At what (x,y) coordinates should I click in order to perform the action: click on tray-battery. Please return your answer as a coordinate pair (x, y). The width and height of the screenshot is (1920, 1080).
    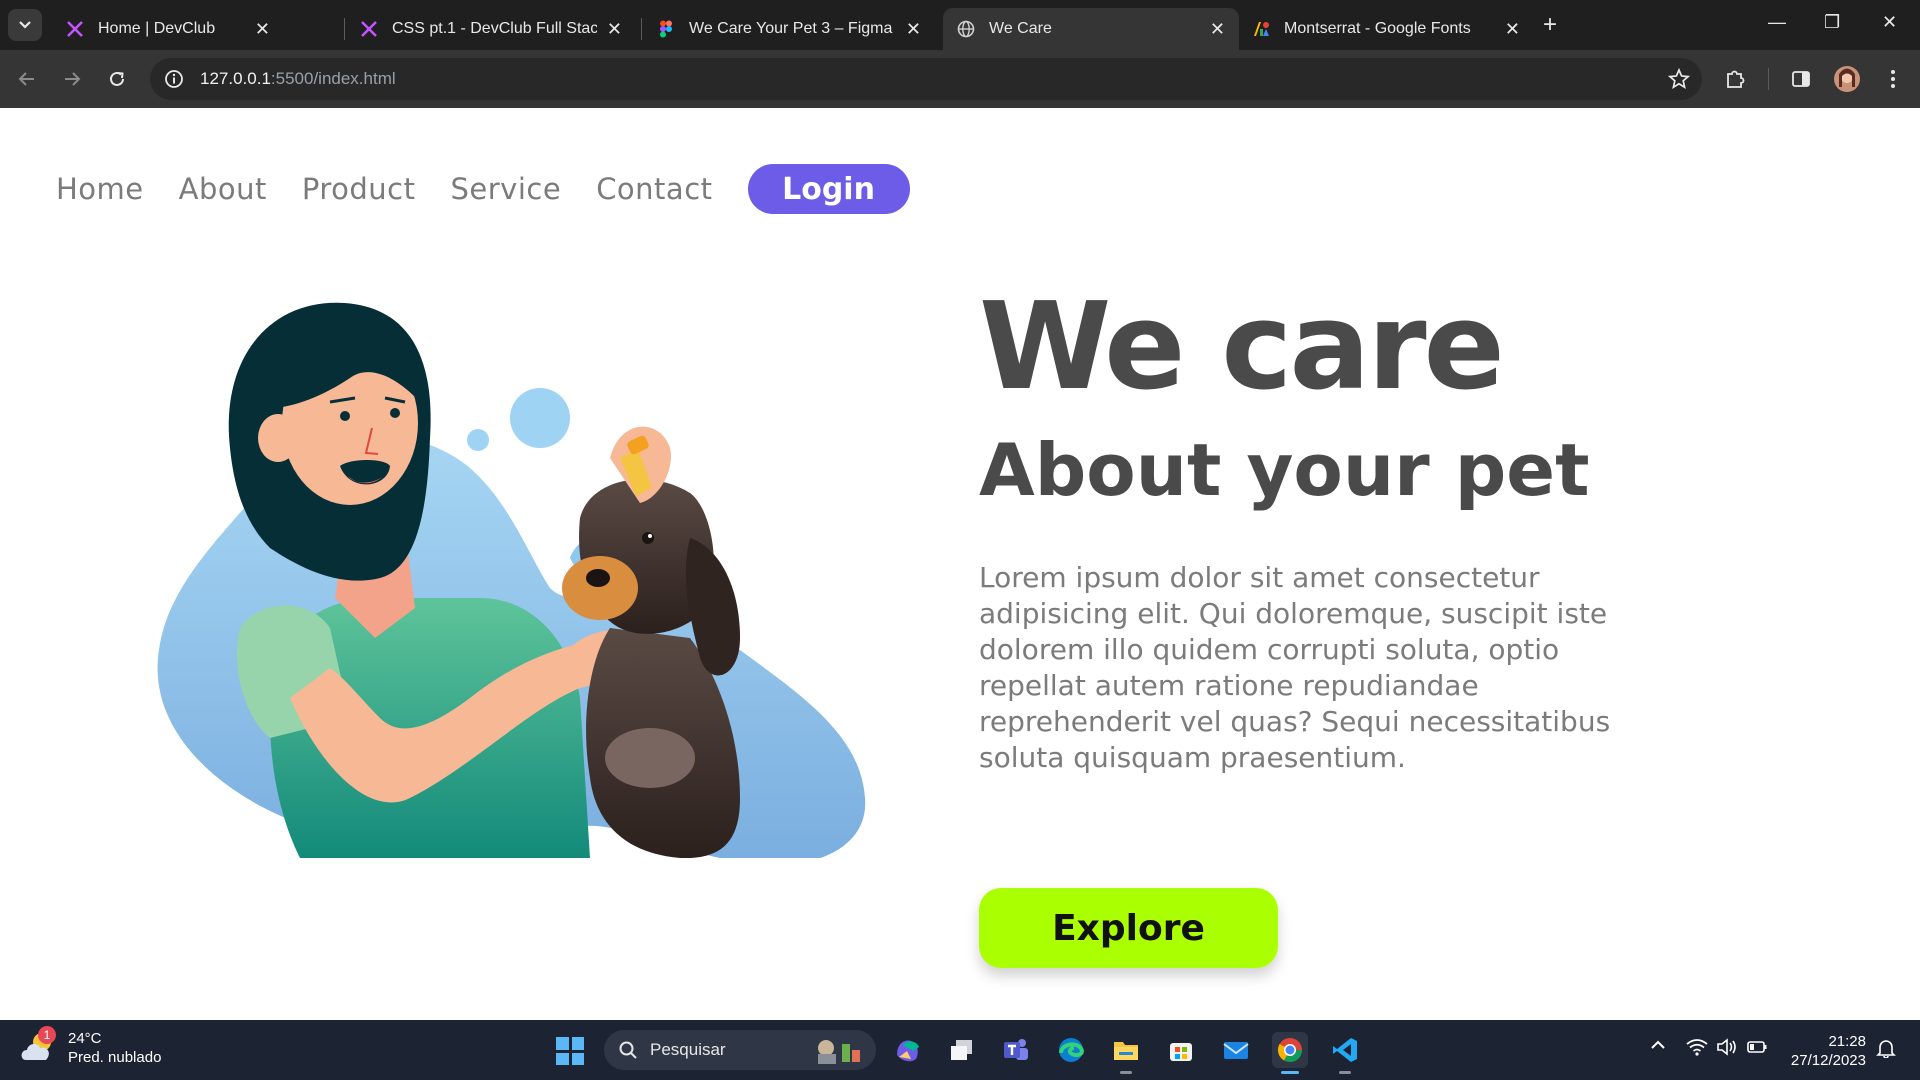
    Looking at the image, I should click on (1757, 1049).